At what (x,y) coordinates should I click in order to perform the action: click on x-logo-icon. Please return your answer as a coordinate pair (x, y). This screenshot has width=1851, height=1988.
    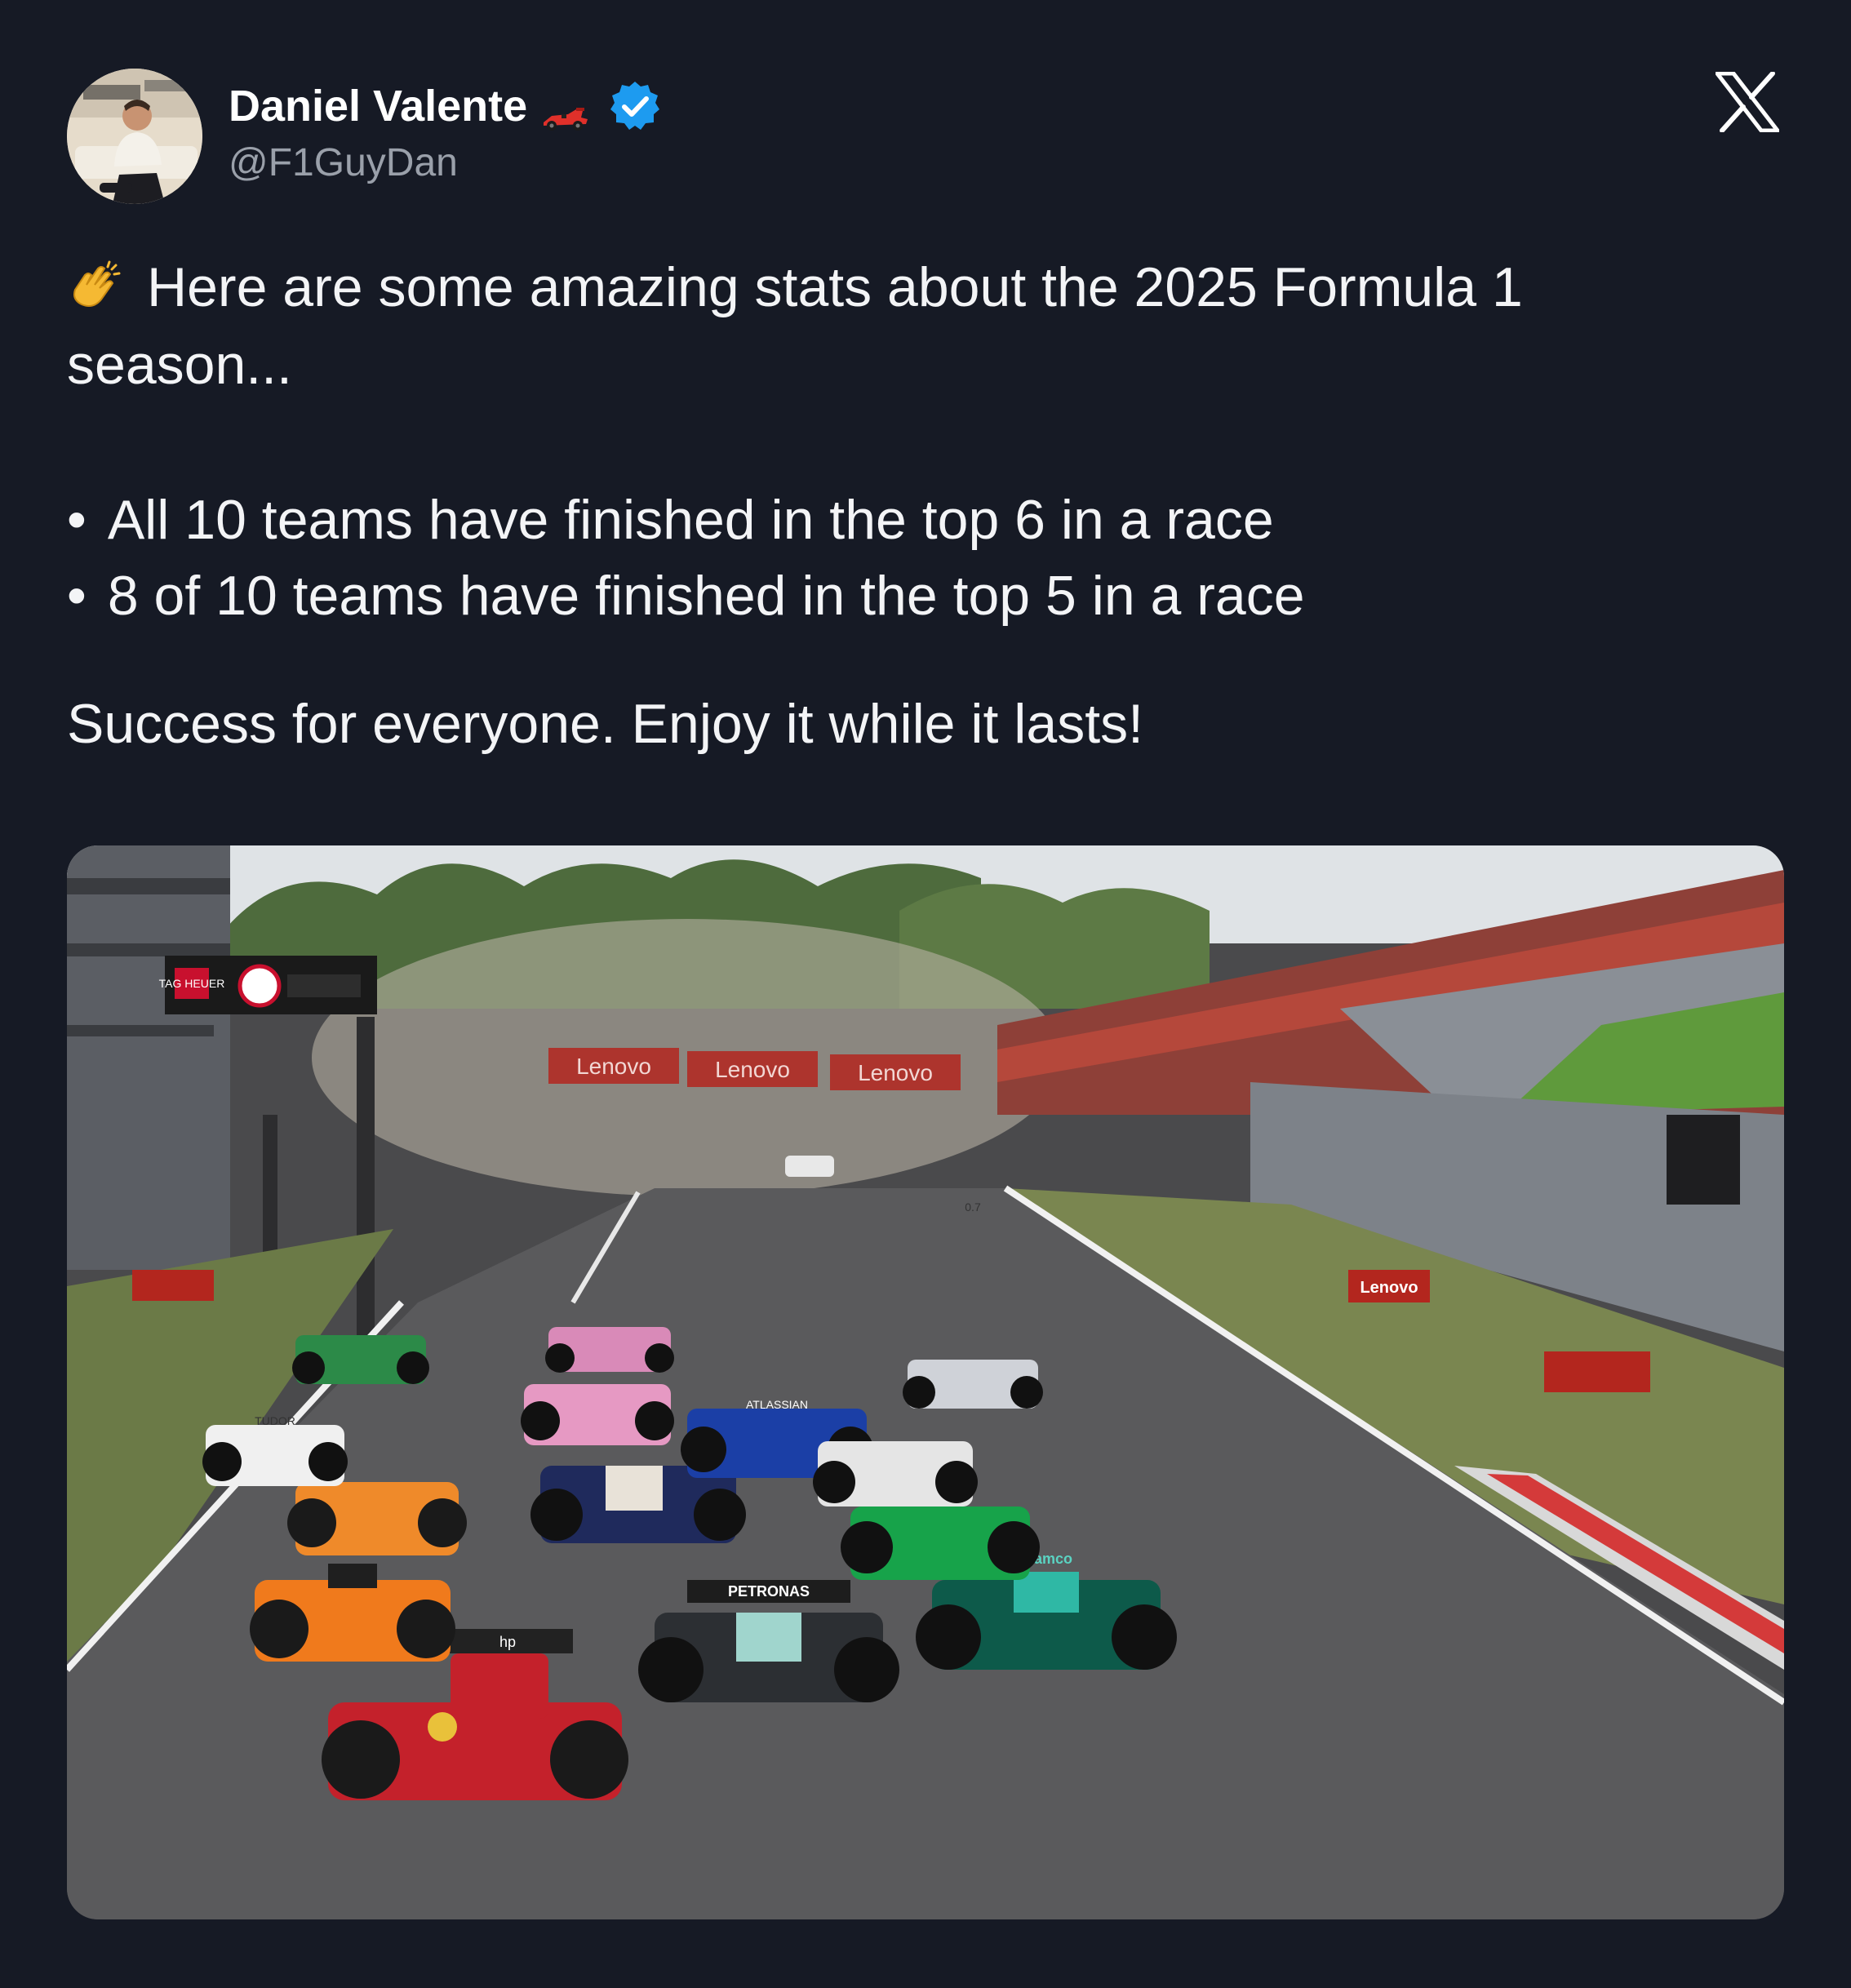
    Looking at the image, I should click on (1748, 102).